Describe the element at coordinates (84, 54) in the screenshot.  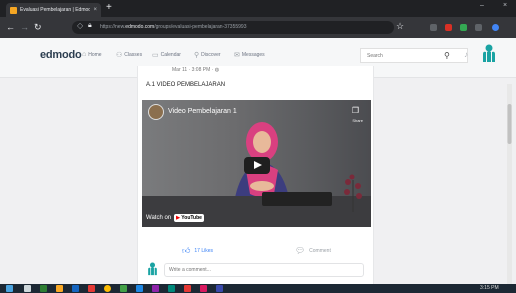
I see `home-icon: ⌂` at that location.